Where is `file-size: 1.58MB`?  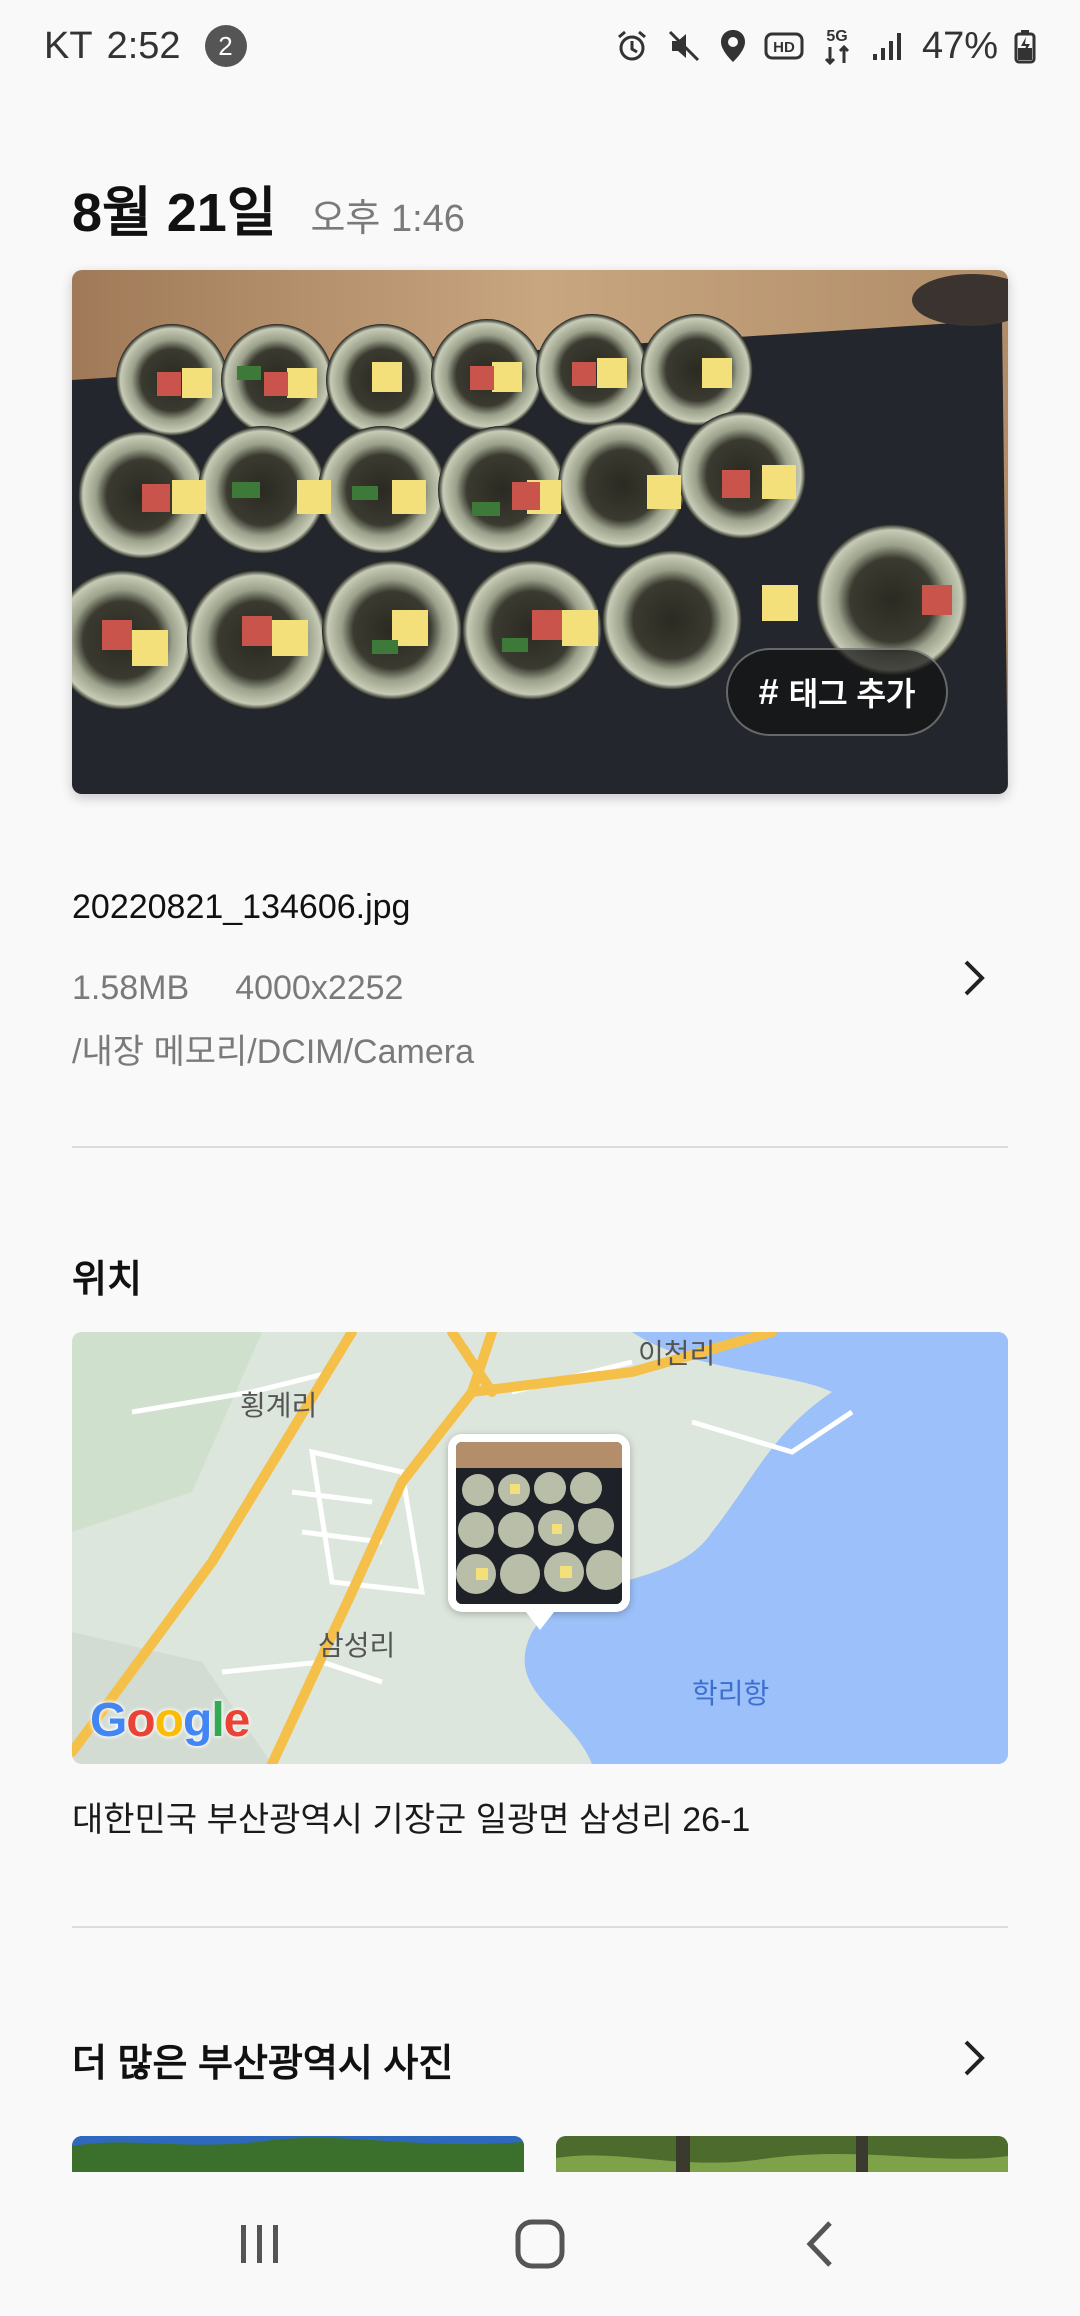 file-size: 1.58MB is located at coordinates (131, 988).